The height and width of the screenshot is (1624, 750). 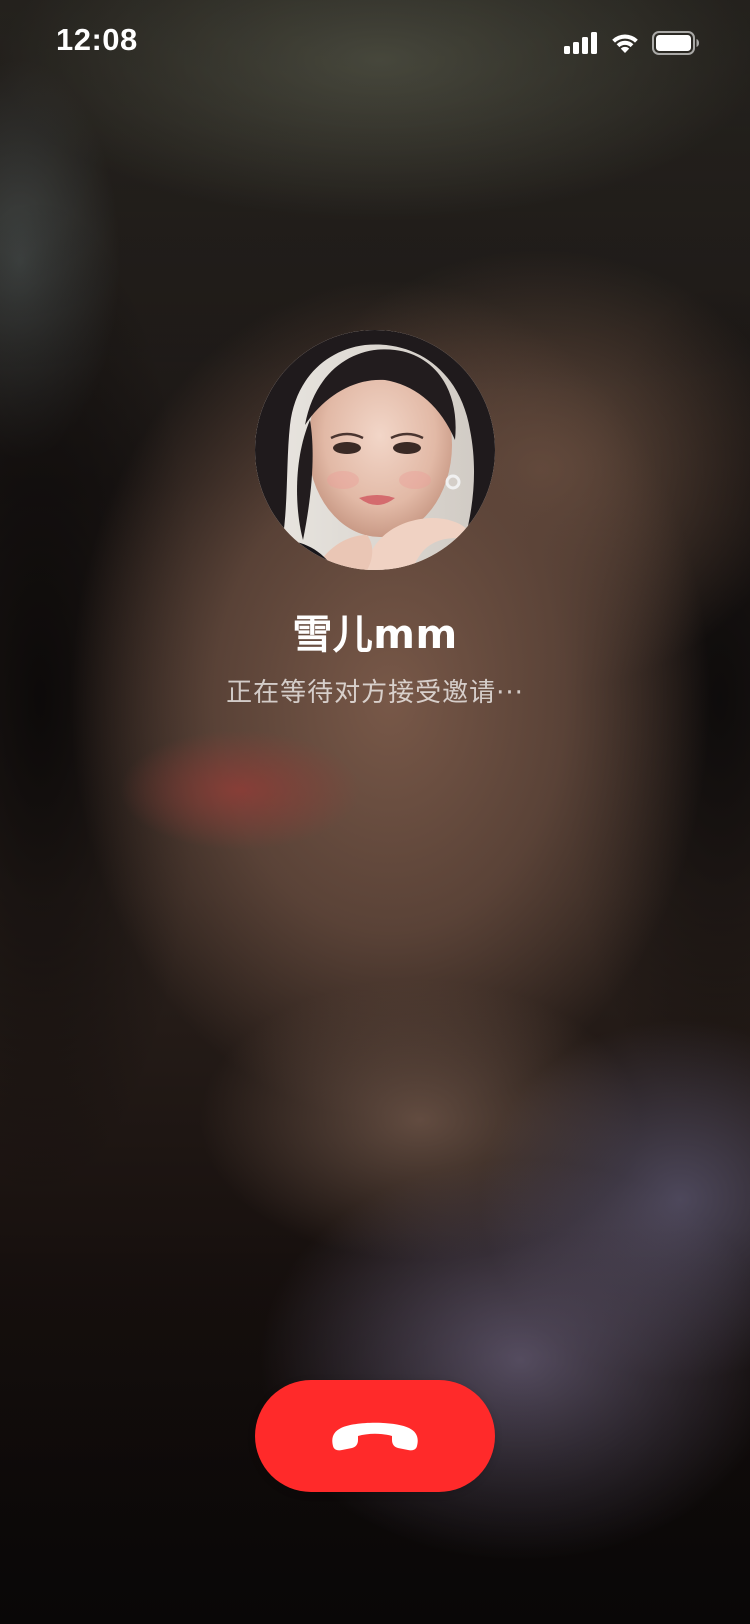 I want to click on status-bar: 12:08, so click(x=375, y=42).